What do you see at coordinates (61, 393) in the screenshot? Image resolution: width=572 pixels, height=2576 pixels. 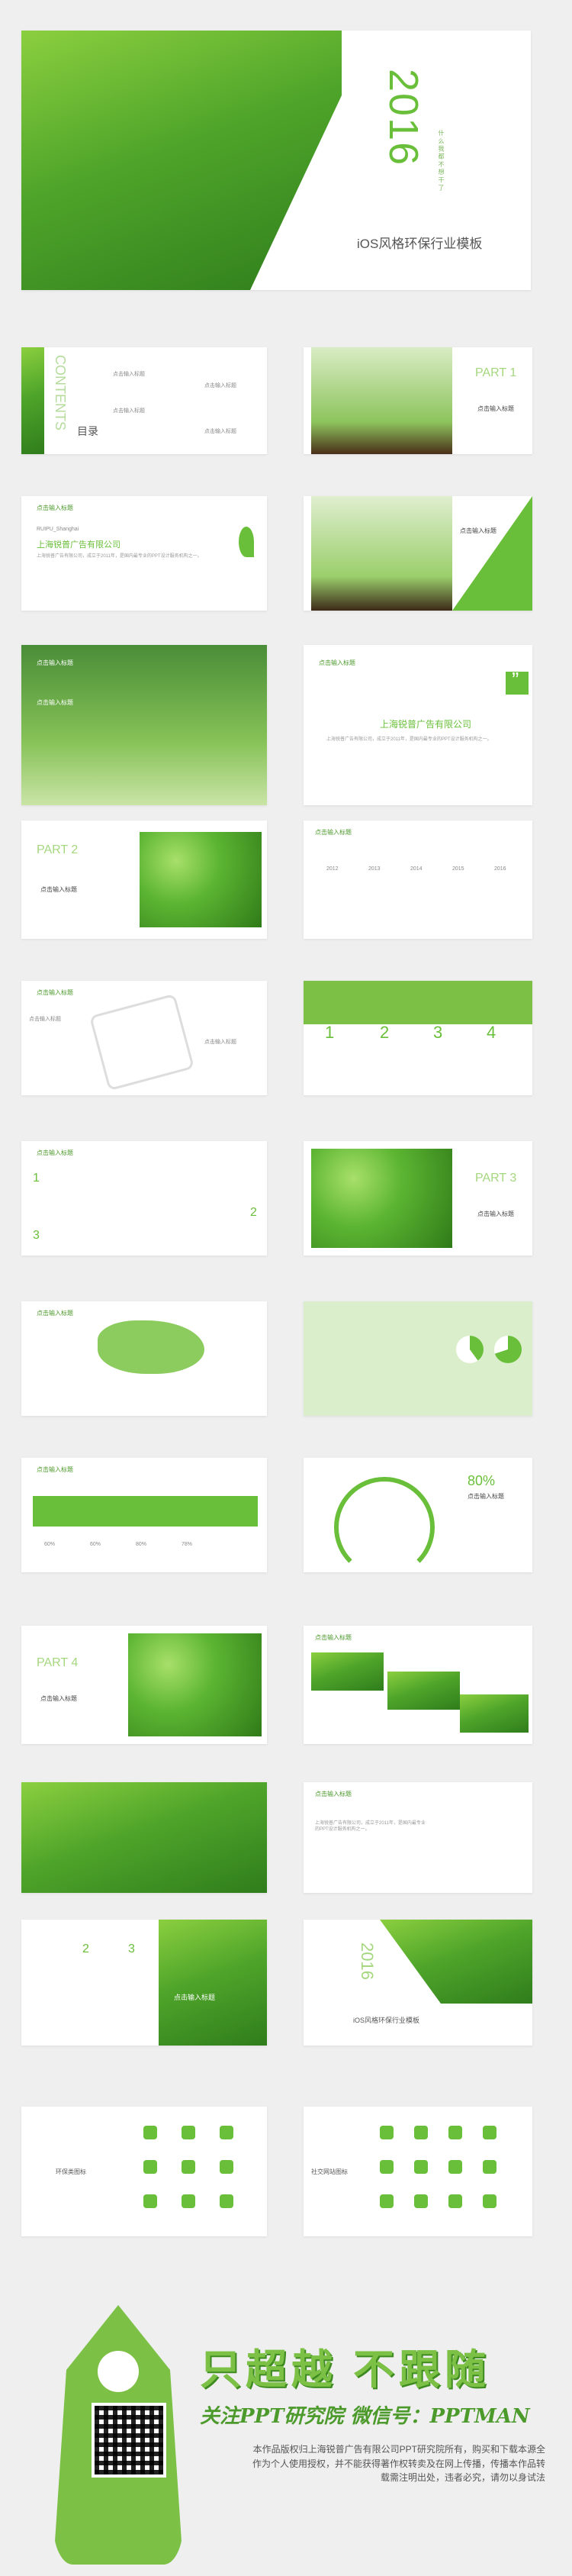 I see `toc-contents: CONTENTS` at bounding box center [61, 393].